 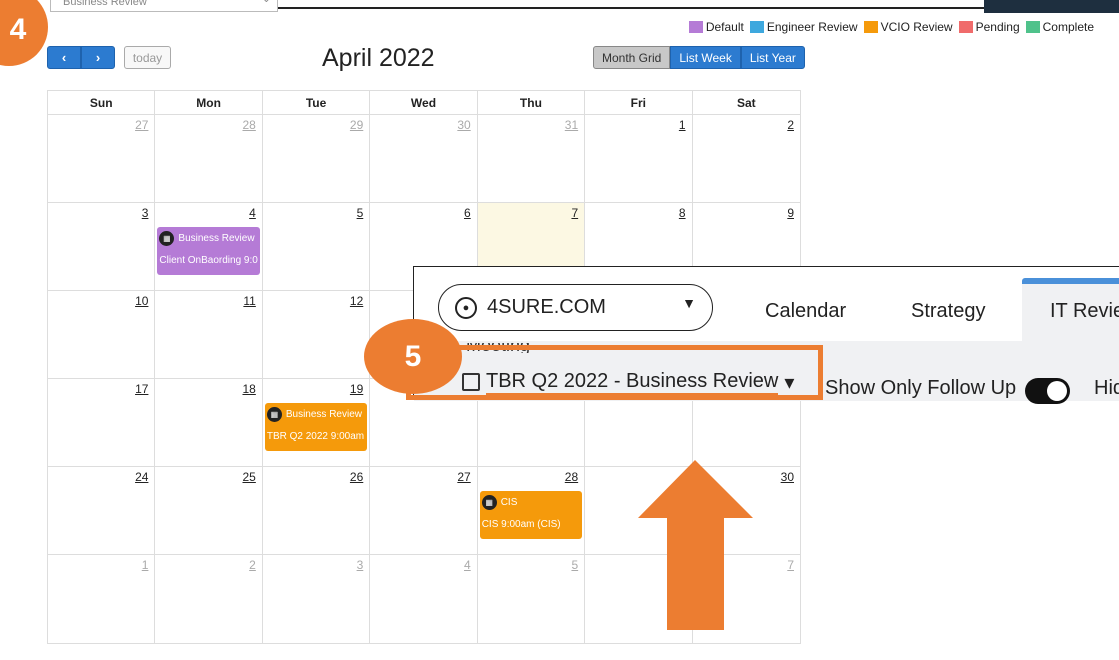 I want to click on legend-pending: Pending, so click(x=989, y=27).